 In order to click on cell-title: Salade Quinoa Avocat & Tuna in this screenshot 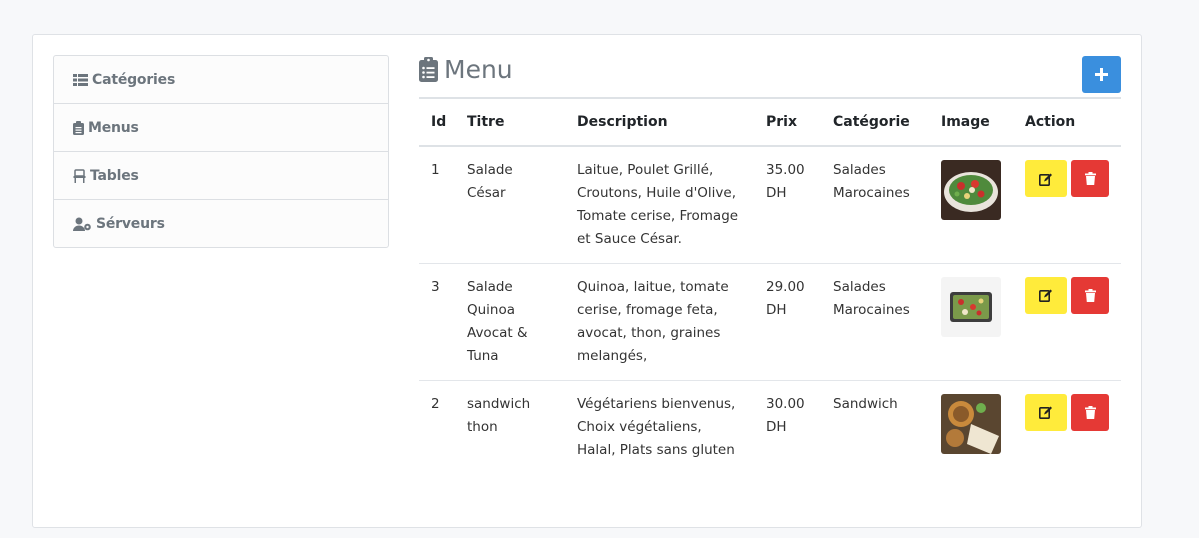, I will do `click(510, 322)`.